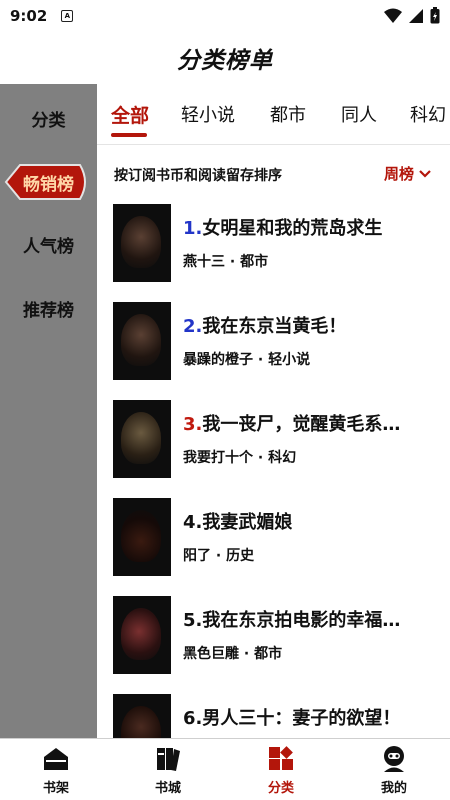 The height and width of the screenshot is (800, 450). Describe the element at coordinates (425, 173) in the screenshot. I see `chevron-down-icon` at that location.